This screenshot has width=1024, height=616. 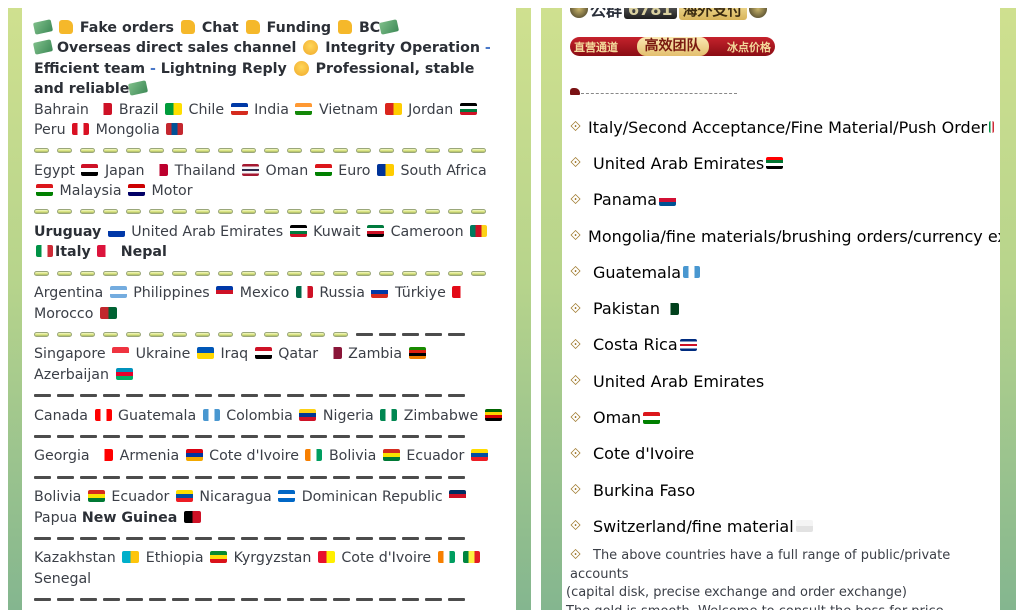 What do you see at coordinates (71, 374) in the screenshot?
I see `country-name: Azerbaijan` at bounding box center [71, 374].